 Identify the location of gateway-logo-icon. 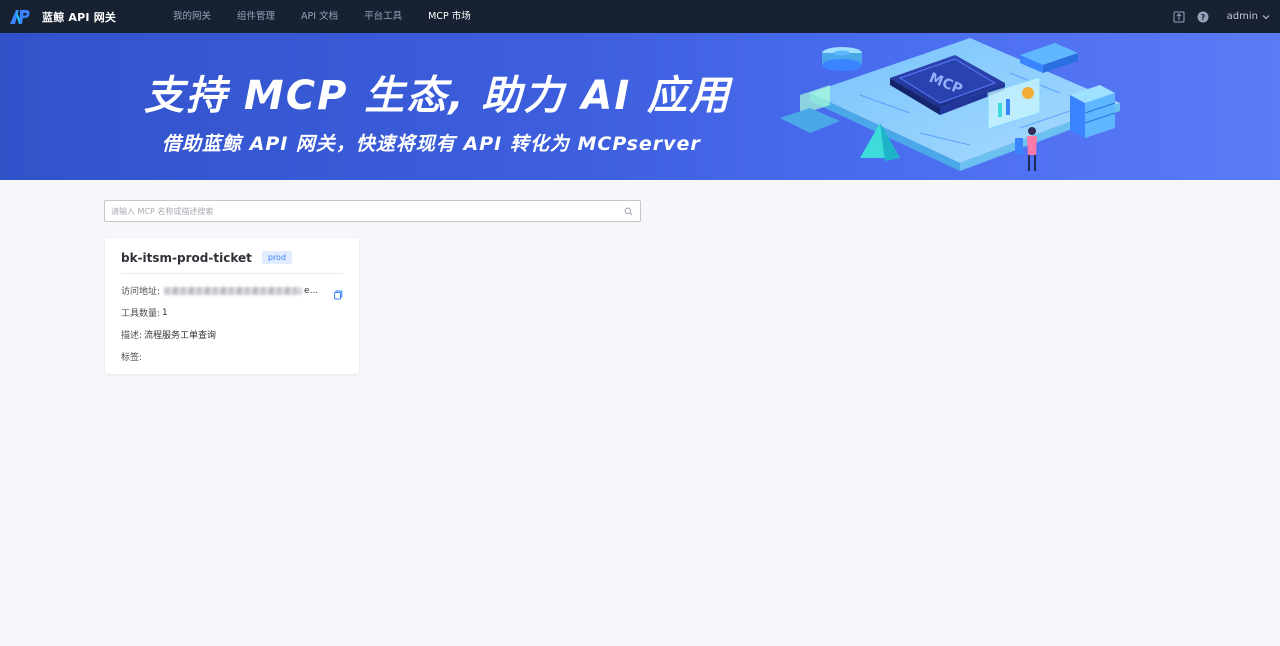
(20, 17).